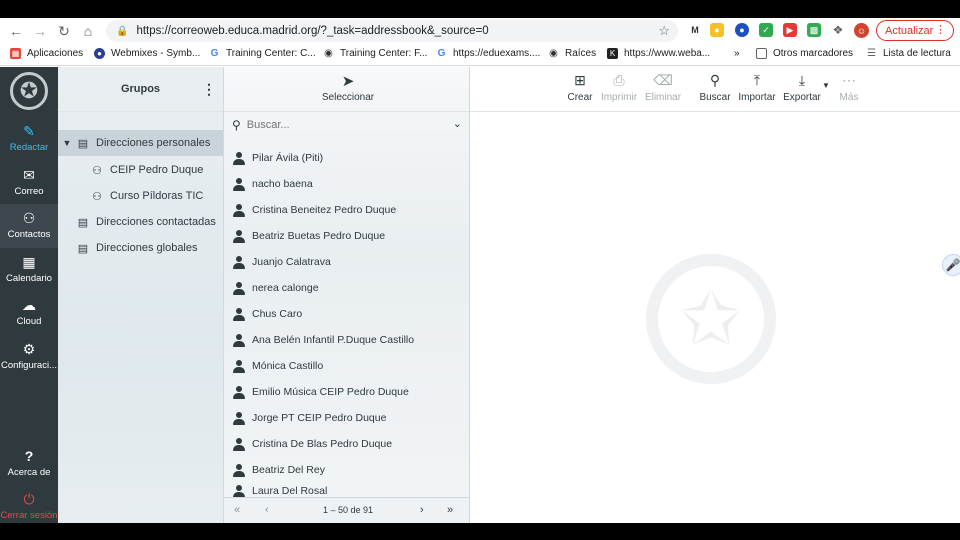 This screenshot has width=960, height=540. I want to click on contact-name: Jorge PT CEIP Pedro Duque, so click(319, 418).